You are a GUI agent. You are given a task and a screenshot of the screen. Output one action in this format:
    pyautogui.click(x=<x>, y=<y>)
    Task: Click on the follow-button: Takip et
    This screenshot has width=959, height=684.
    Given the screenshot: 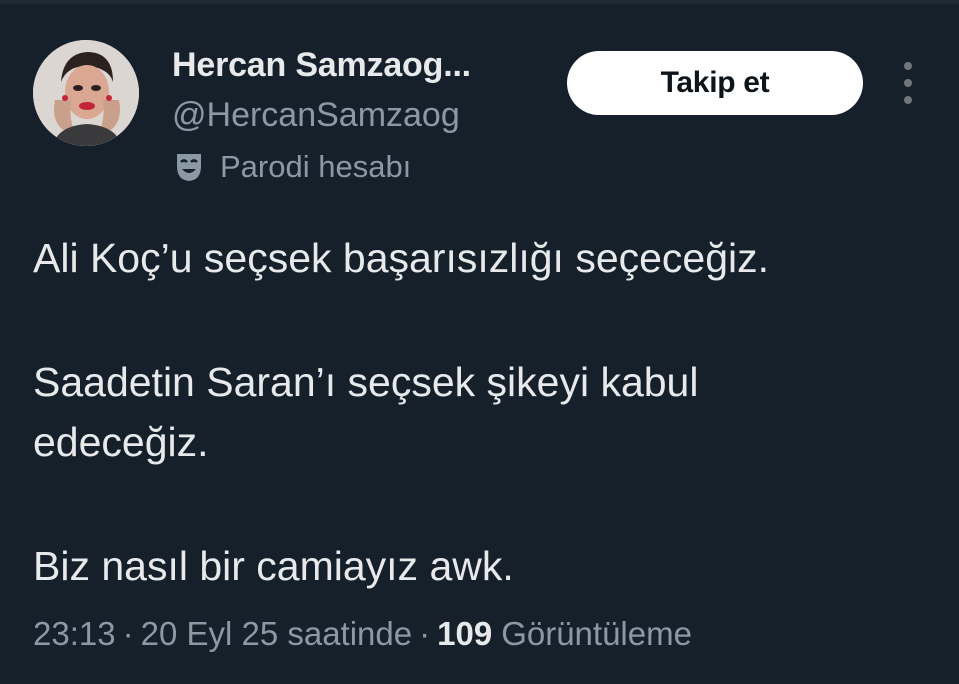 What is the action you would take?
    pyautogui.click(x=715, y=83)
    